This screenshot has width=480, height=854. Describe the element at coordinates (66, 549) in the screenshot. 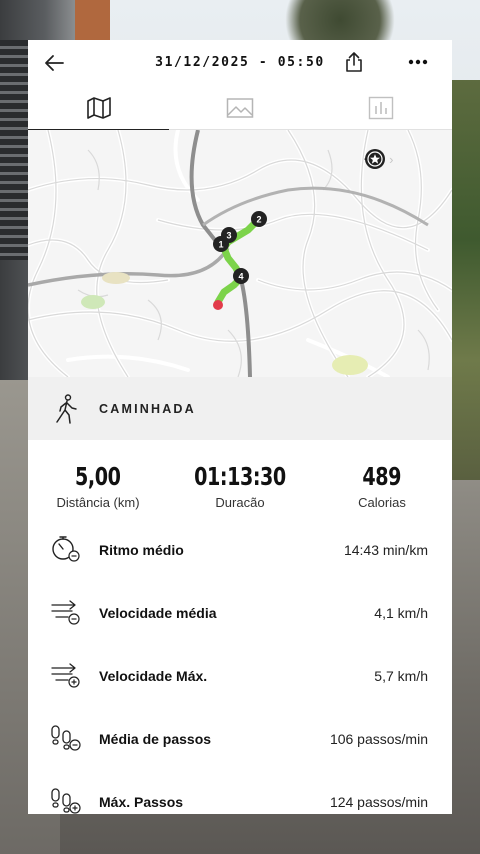

I see `stopwatch-icon` at that location.